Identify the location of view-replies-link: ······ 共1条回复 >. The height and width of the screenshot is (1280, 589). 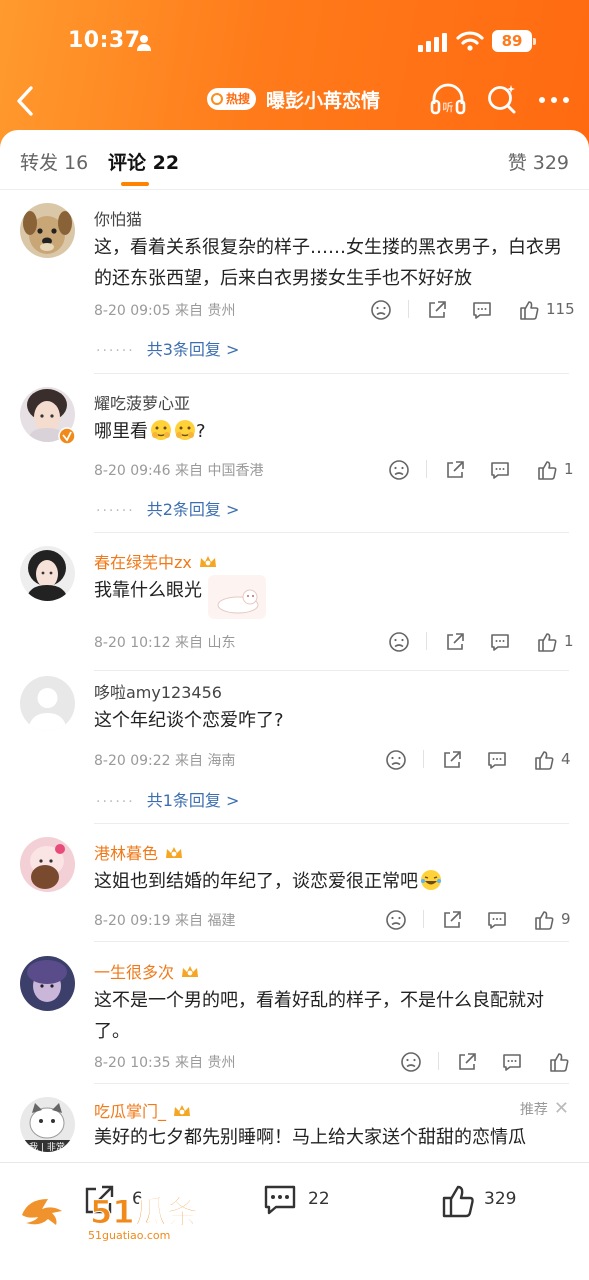
(167, 799).